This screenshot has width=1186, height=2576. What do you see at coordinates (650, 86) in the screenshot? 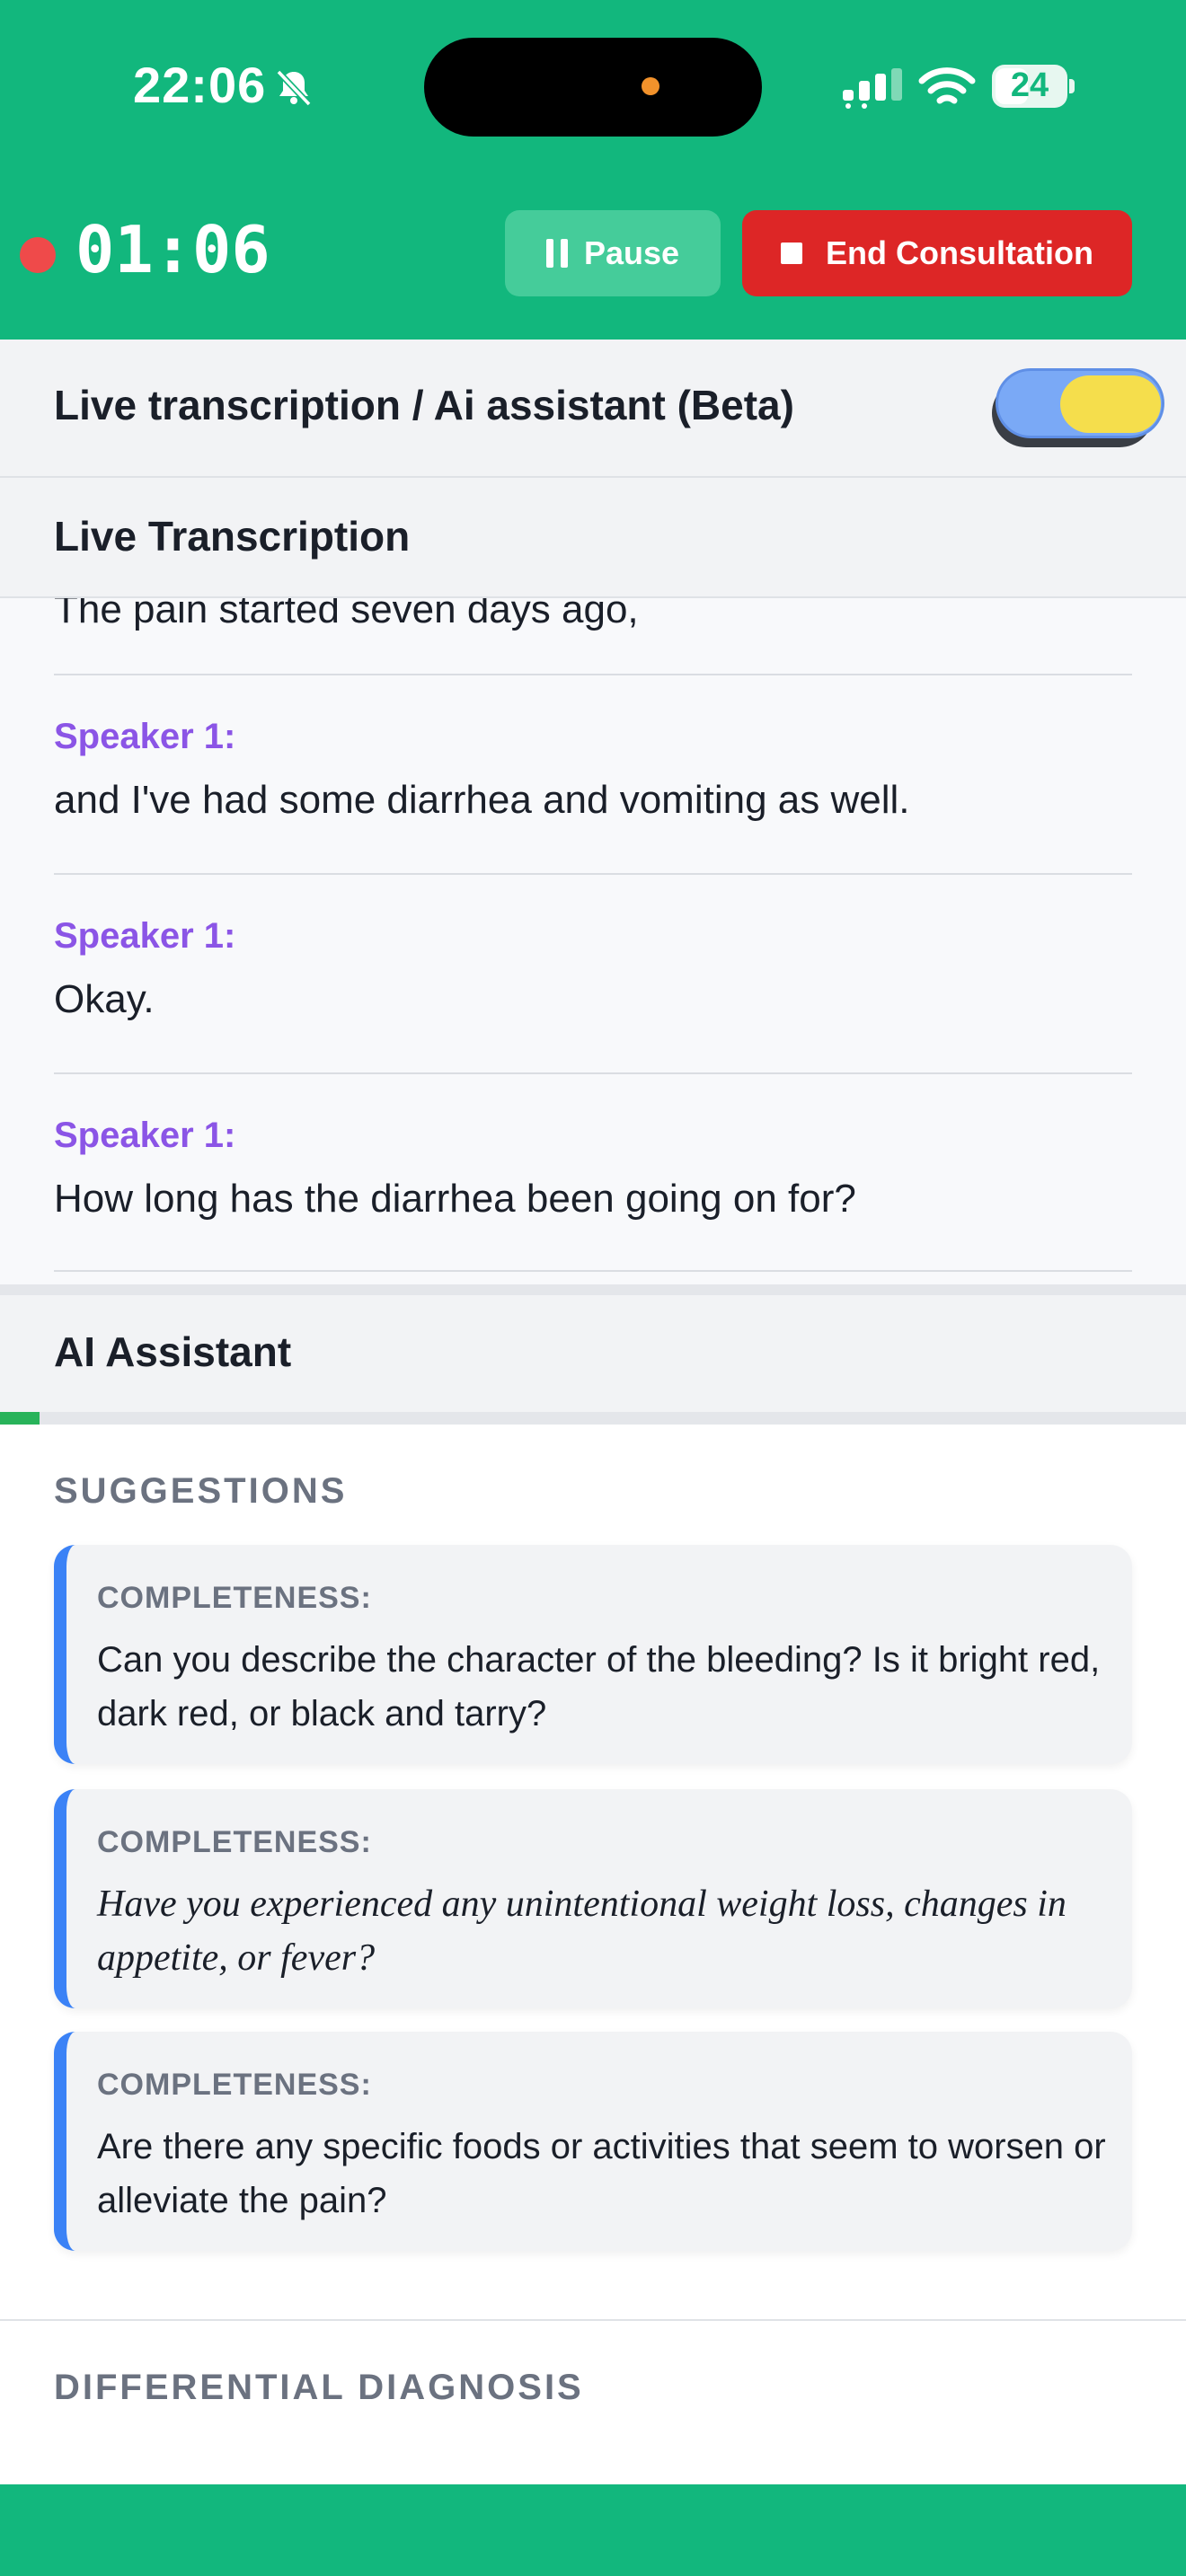
I see `privacy-indicator-dot` at bounding box center [650, 86].